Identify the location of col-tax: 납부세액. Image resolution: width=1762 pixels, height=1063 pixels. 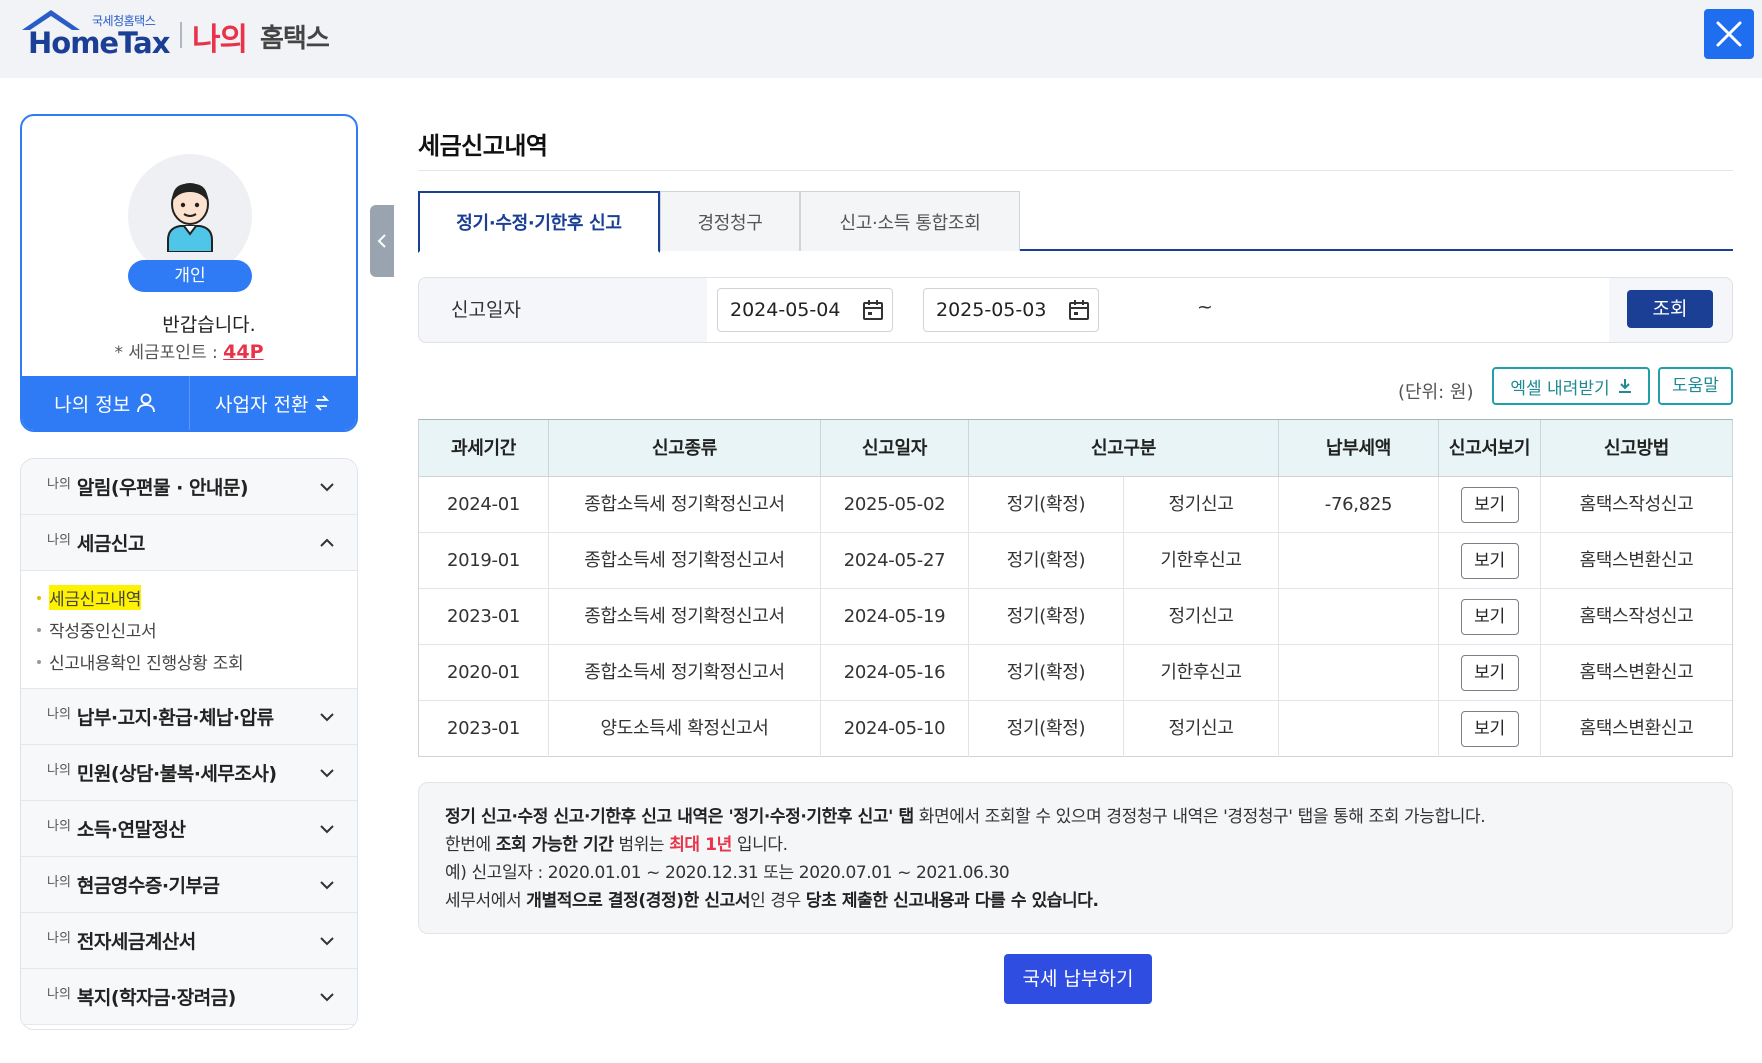
(1359, 448).